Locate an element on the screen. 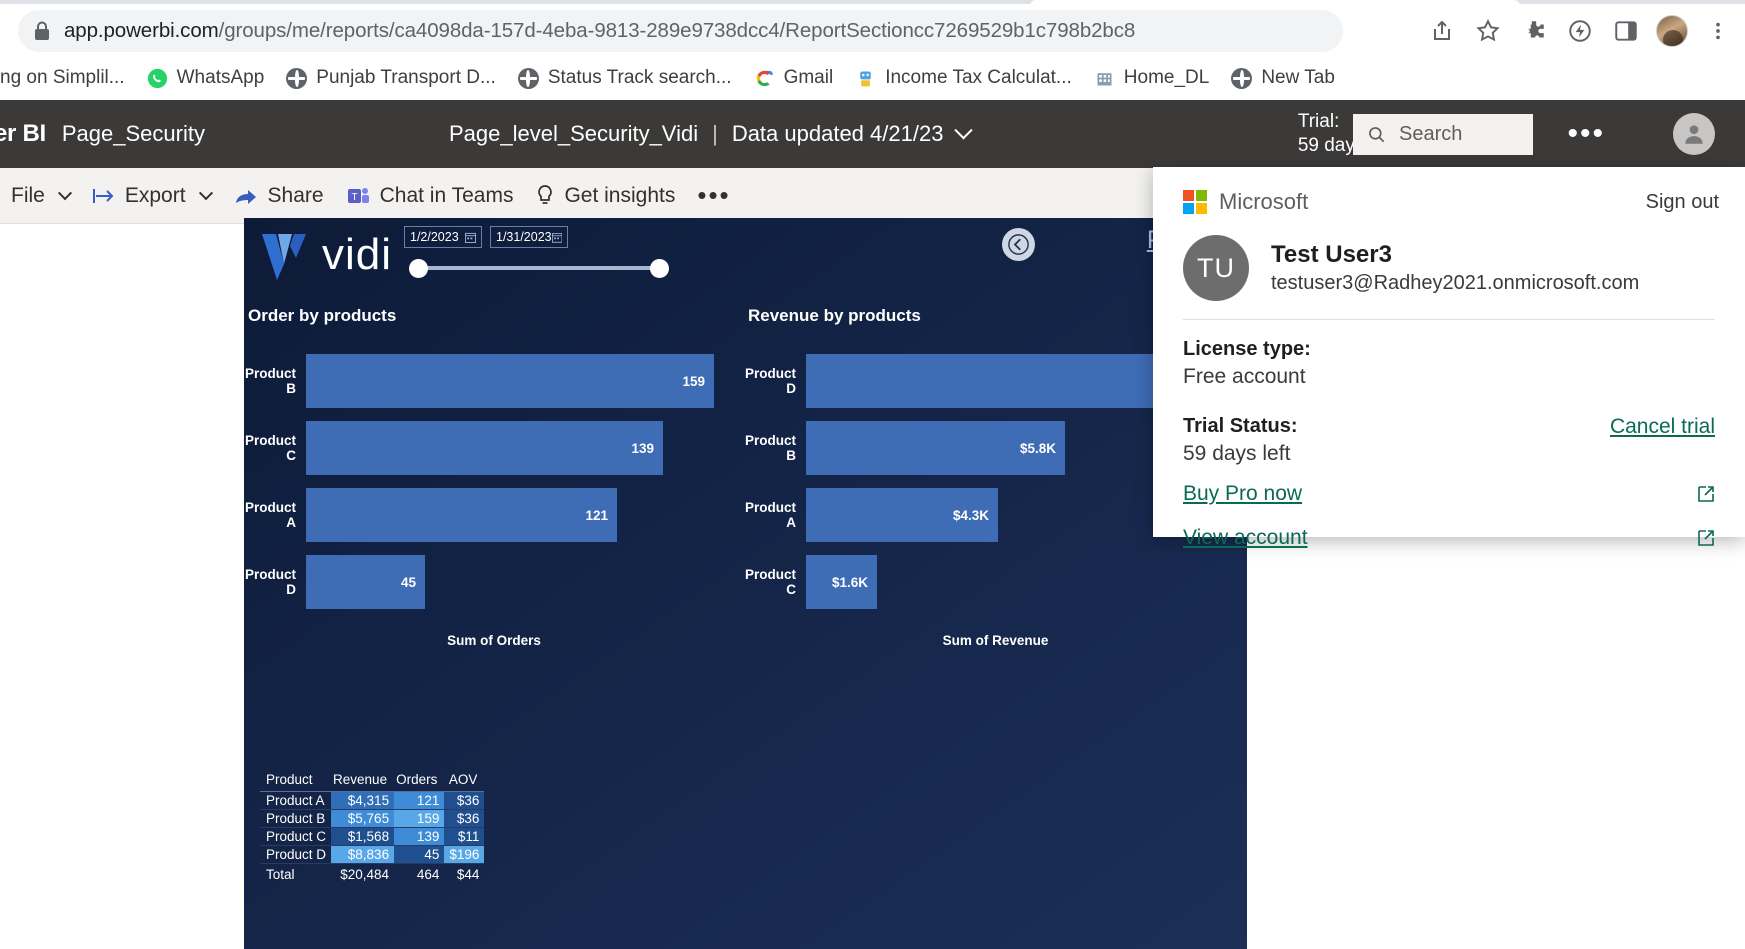 The height and width of the screenshot is (949, 1745). slider-handle-end is located at coordinates (659, 268).